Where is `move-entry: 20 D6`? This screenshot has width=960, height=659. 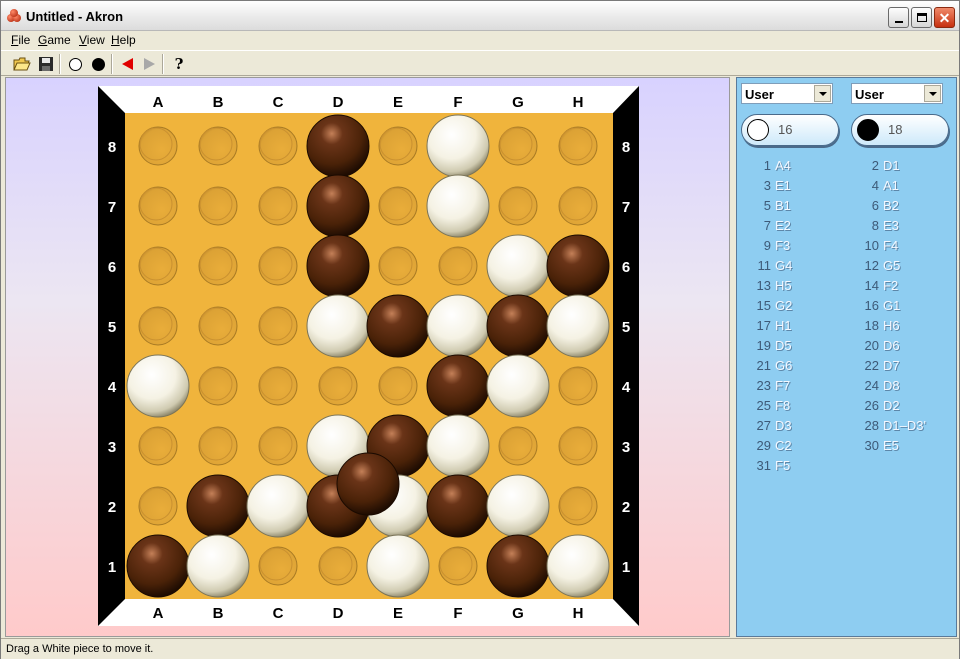
move-entry: 20 D6 is located at coordinates (890, 348).